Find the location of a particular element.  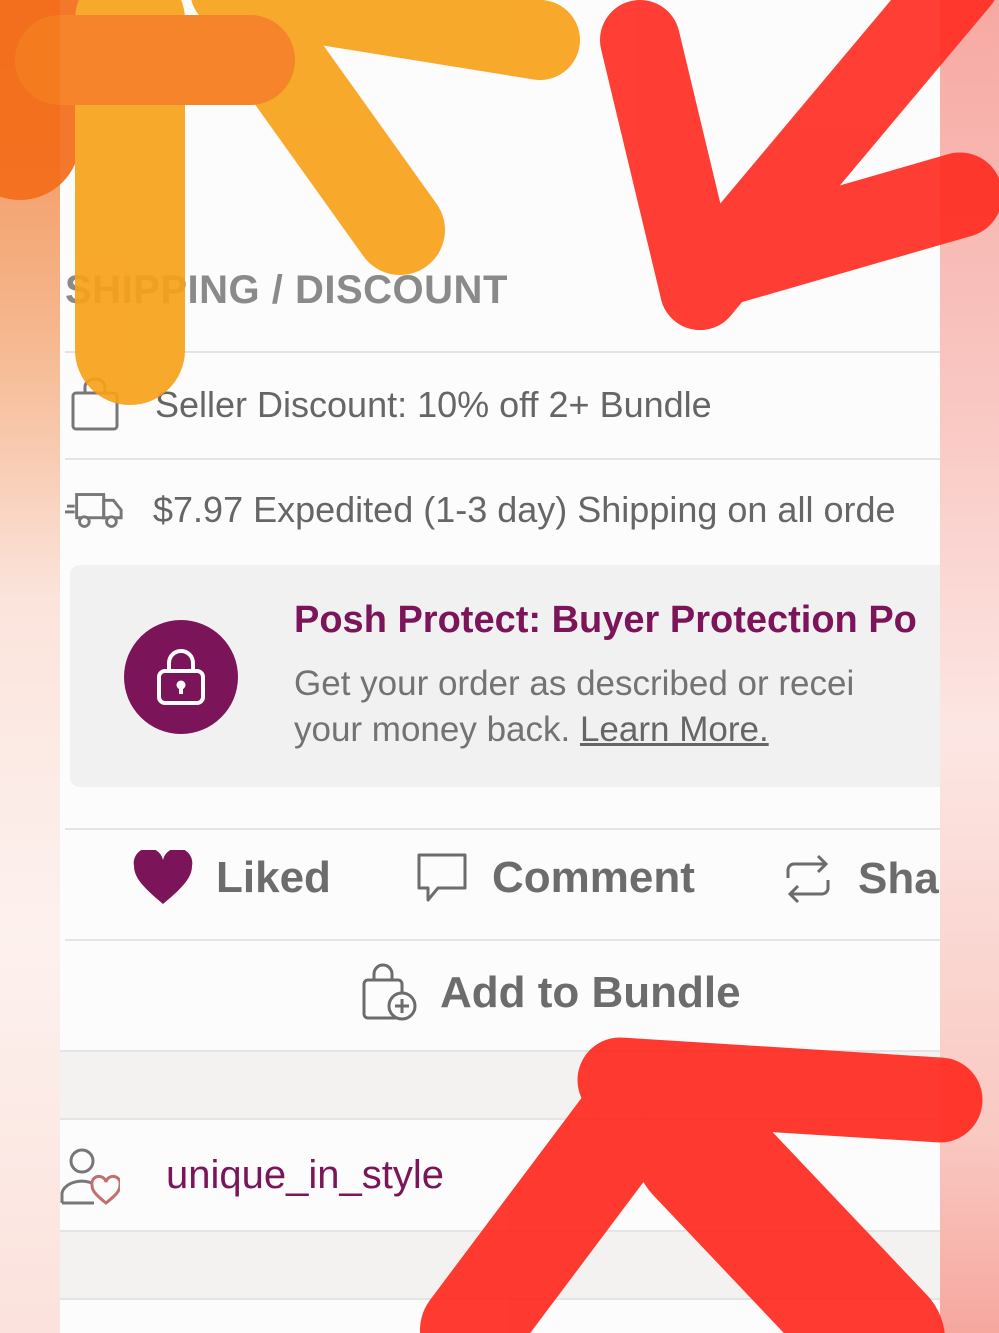

posh-protect-title: Posh Protect: Buyer Protection Po is located at coordinates (605, 620).